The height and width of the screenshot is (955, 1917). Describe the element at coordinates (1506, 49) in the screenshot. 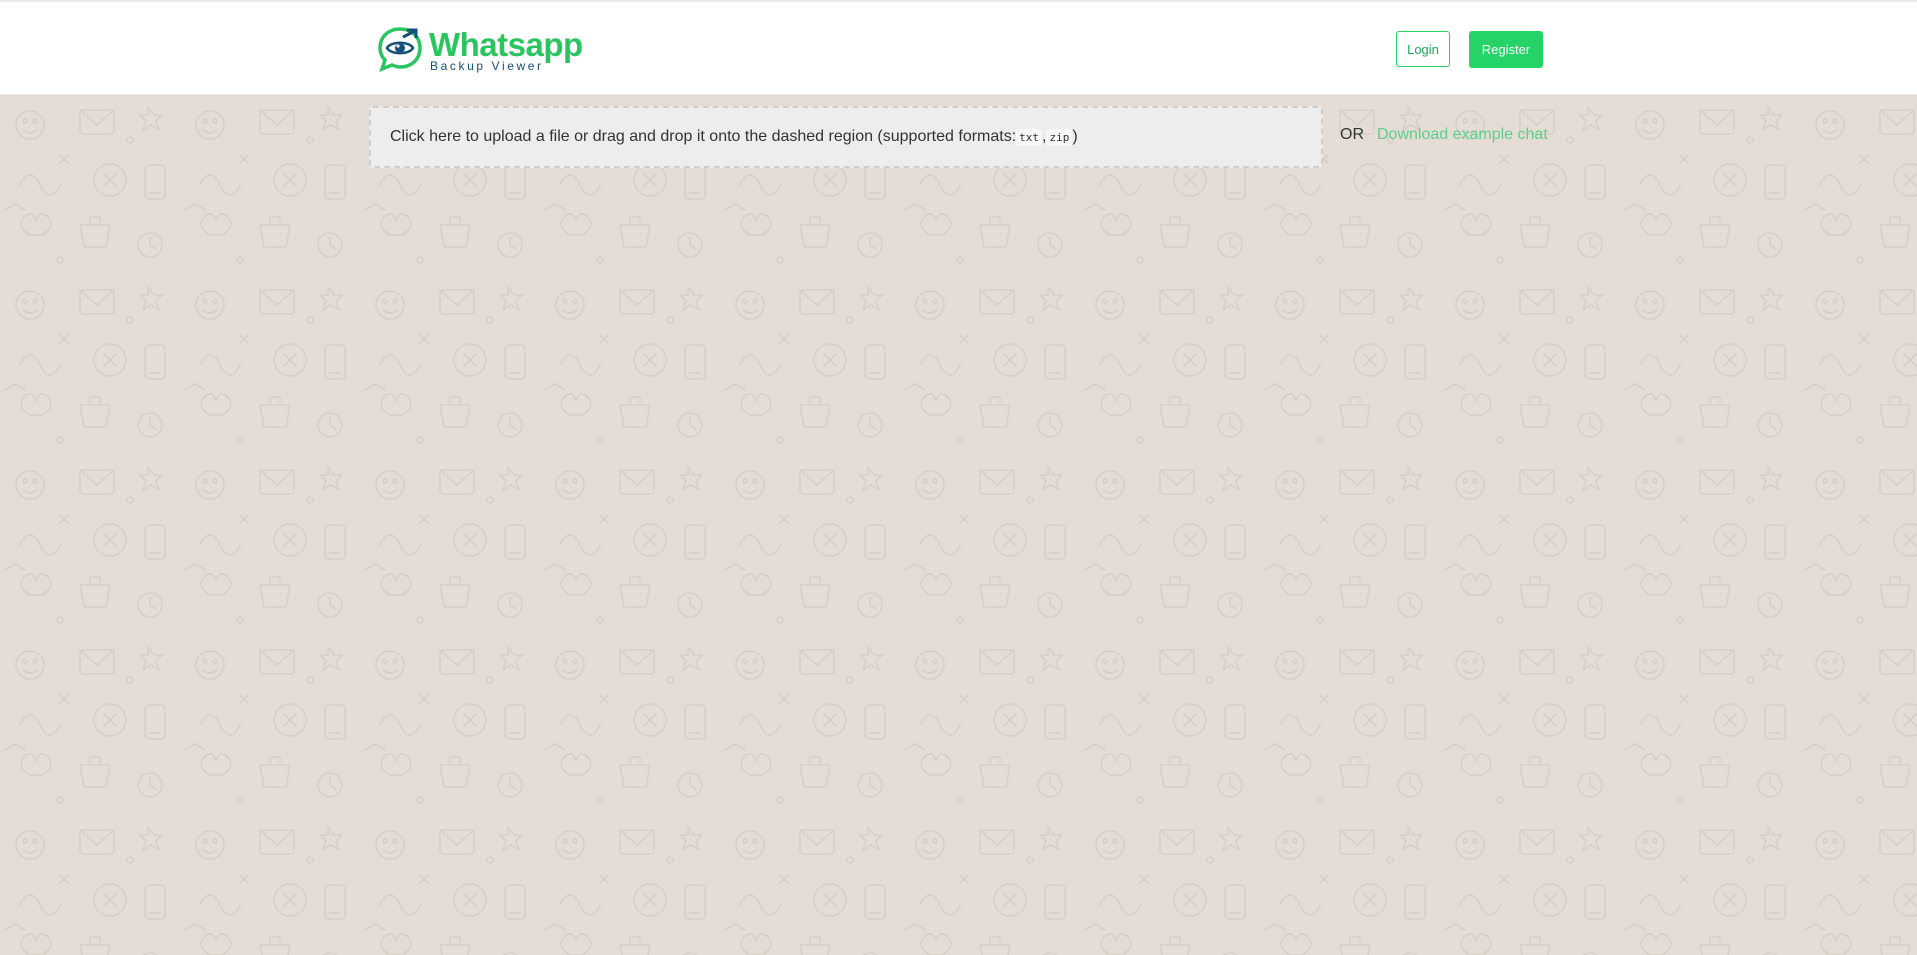

I see `register-button: Register` at that location.